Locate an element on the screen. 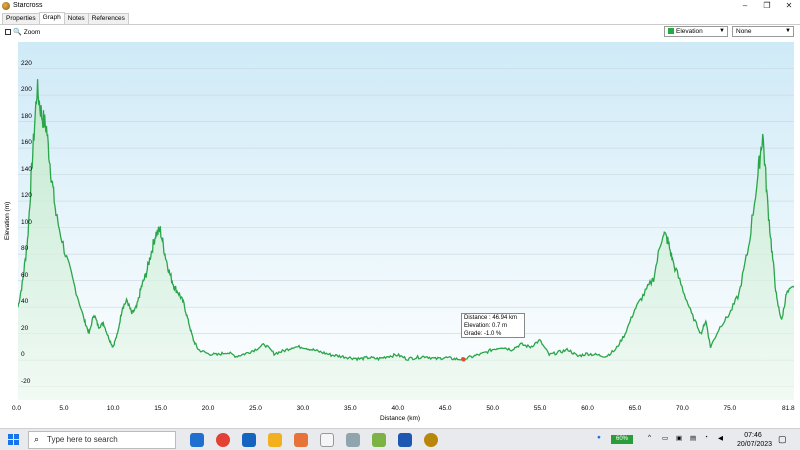 The width and height of the screenshot is (800, 450). tab-notes: Notes is located at coordinates (76, 18).